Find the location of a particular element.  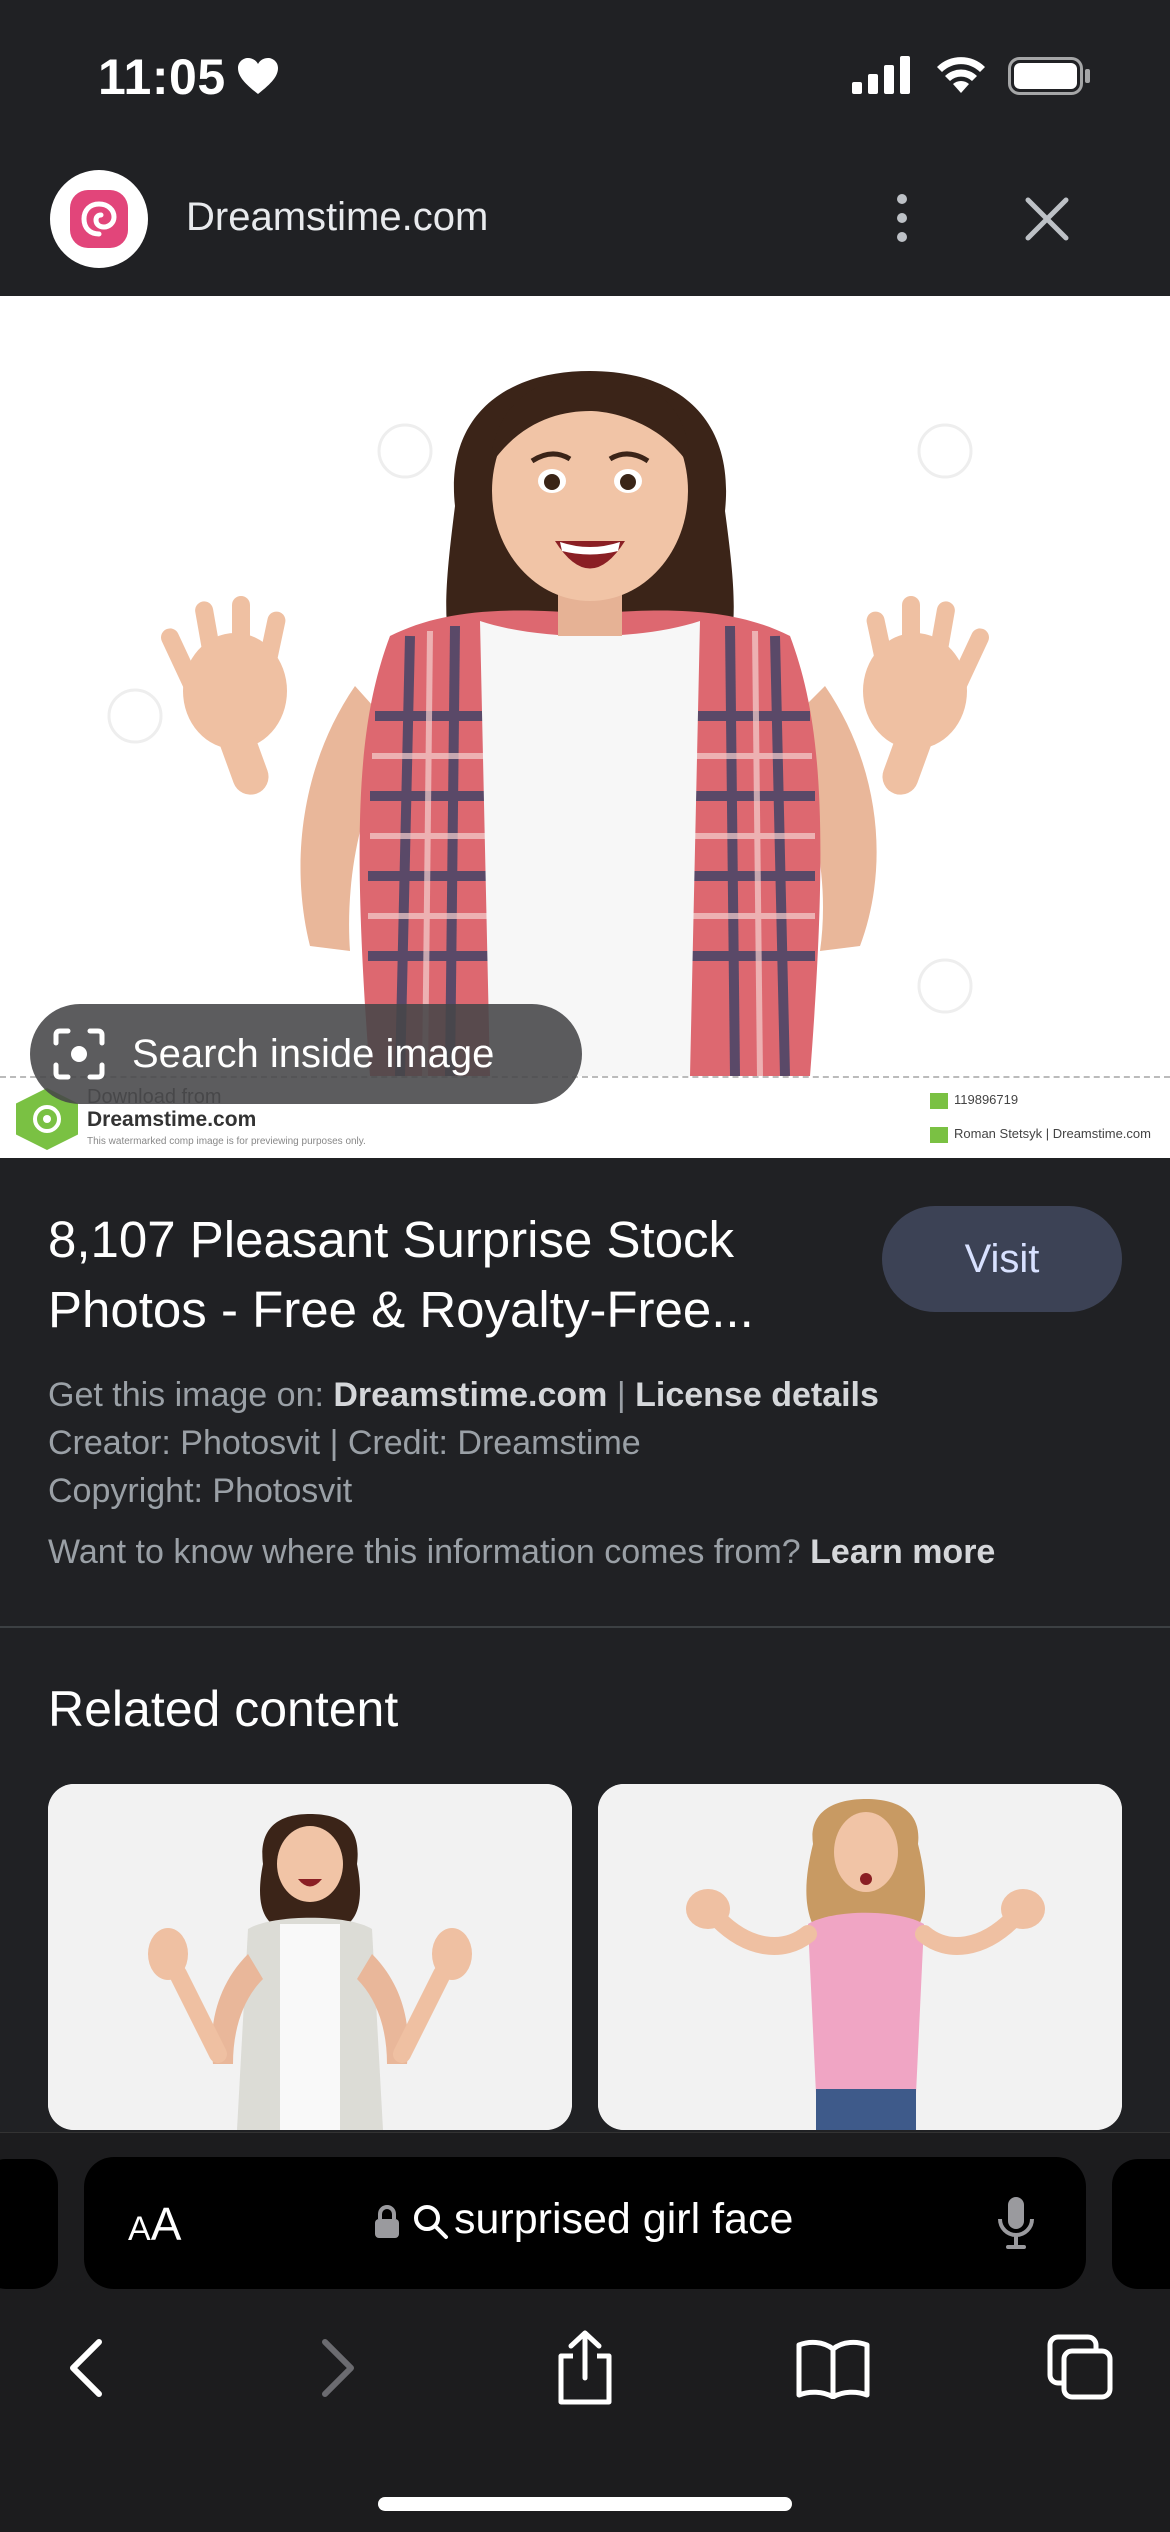

address-bar: AA surprised girl face is located at coordinates (585, 2223).